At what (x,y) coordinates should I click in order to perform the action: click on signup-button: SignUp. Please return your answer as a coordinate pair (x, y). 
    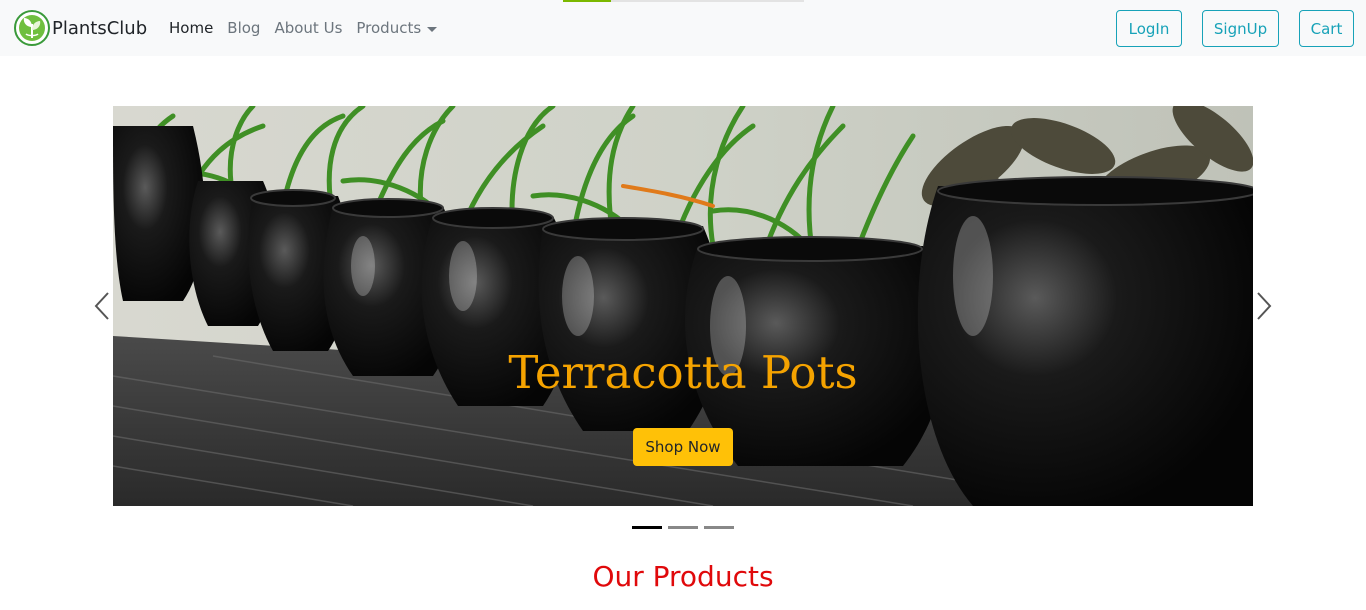
    Looking at the image, I should click on (1240, 28).